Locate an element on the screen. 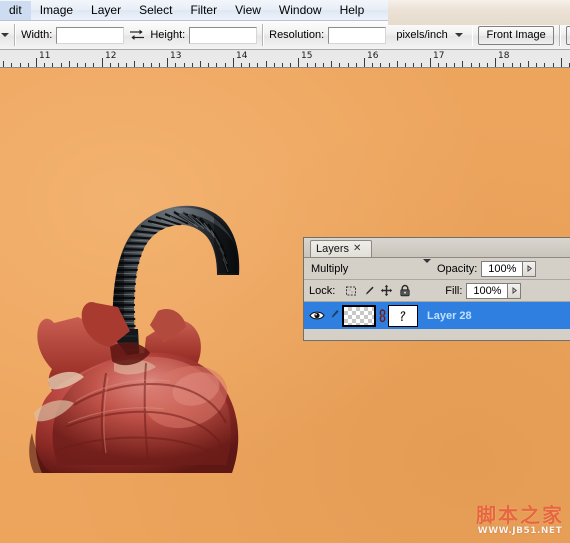 The width and height of the screenshot is (570, 543). layer-thumbnail is located at coordinates (359, 315).